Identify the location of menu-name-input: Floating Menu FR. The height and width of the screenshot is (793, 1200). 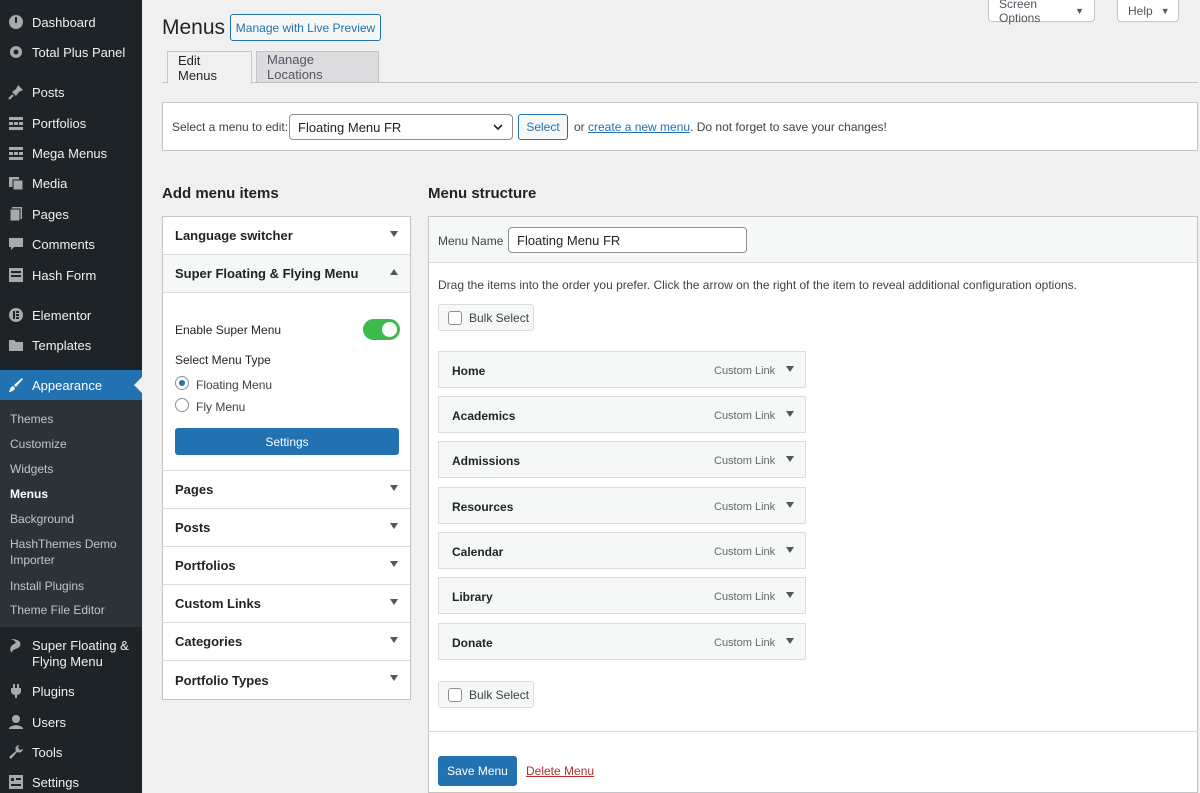
(627, 240).